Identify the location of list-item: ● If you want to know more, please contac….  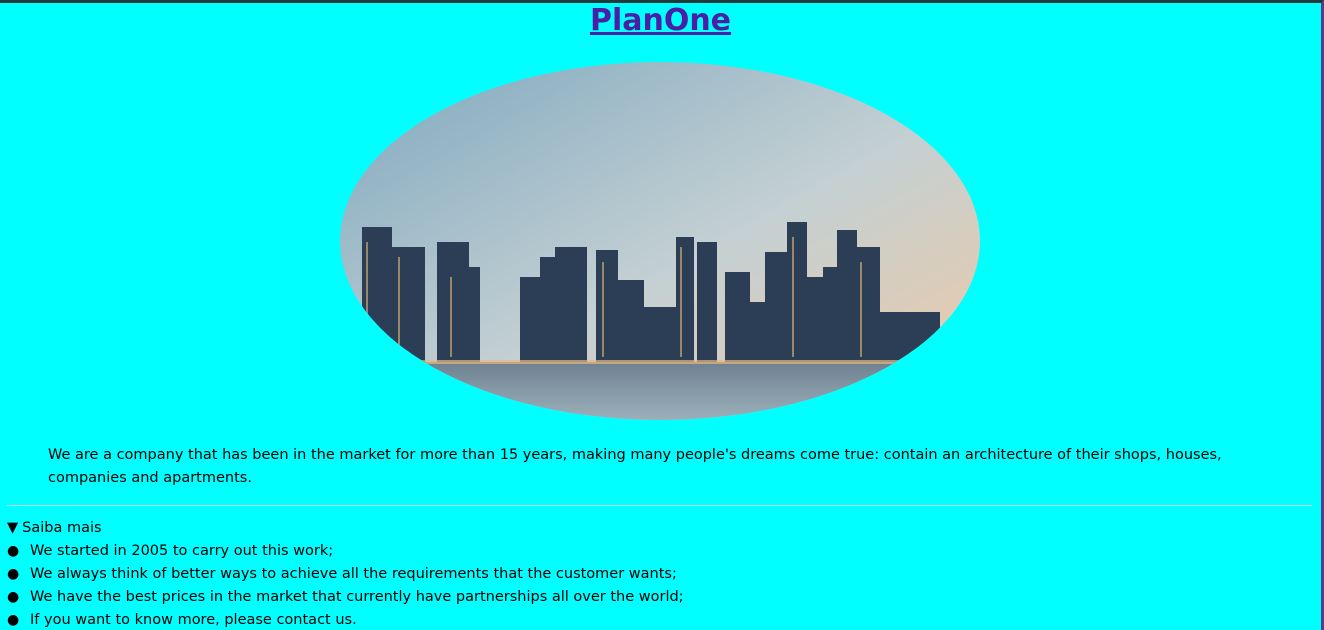
(345, 619).